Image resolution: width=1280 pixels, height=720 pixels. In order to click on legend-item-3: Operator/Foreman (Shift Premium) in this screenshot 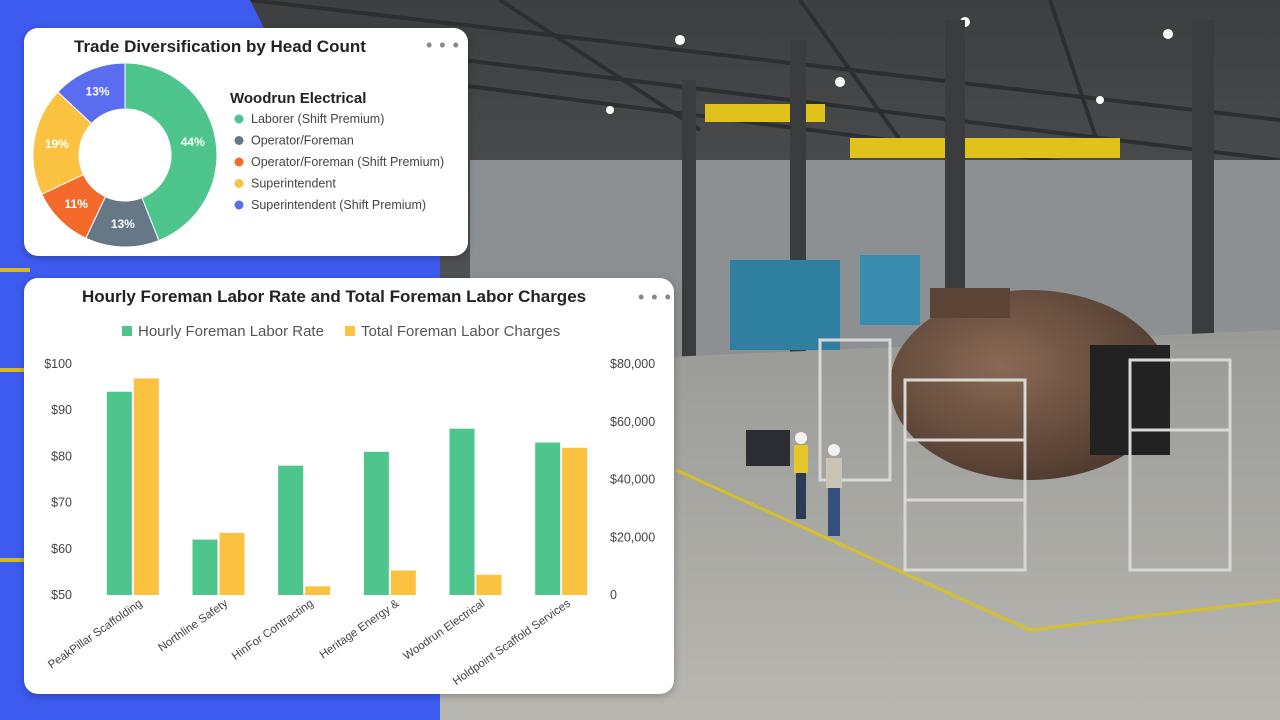, I will do `click(347, 162)`.